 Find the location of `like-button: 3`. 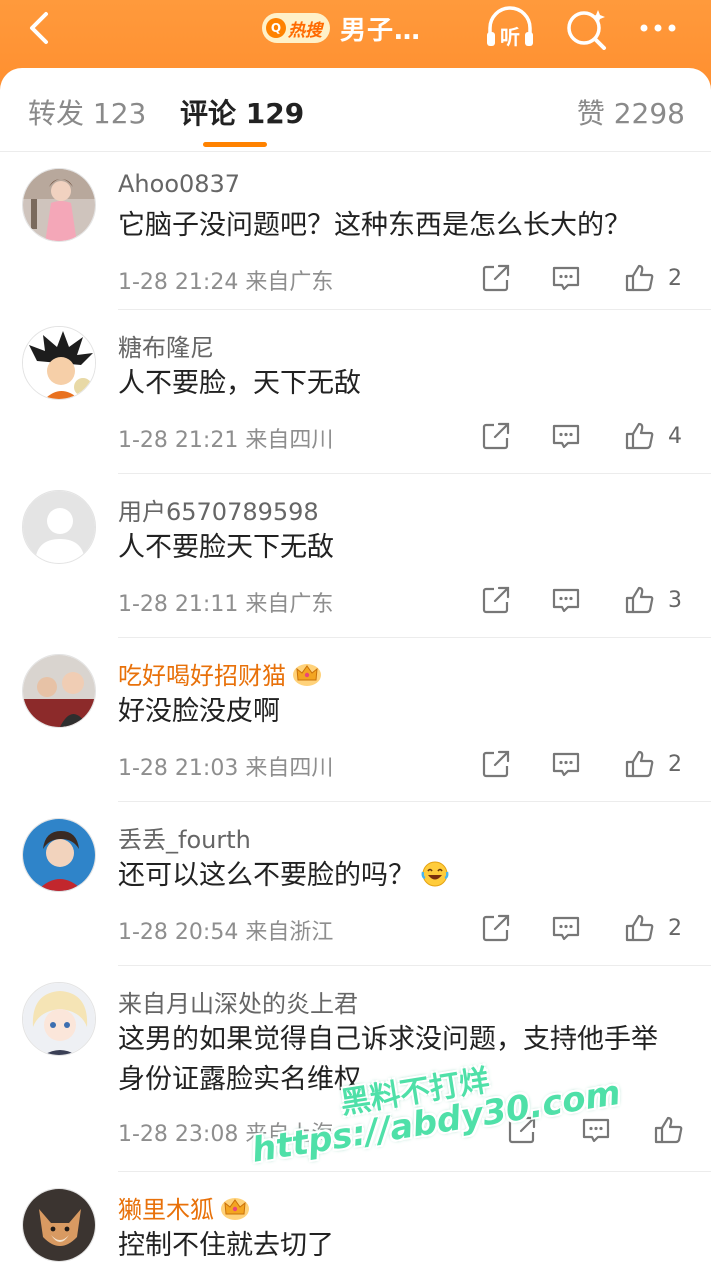

like-button: 3 is located at coordinates (653, 600).